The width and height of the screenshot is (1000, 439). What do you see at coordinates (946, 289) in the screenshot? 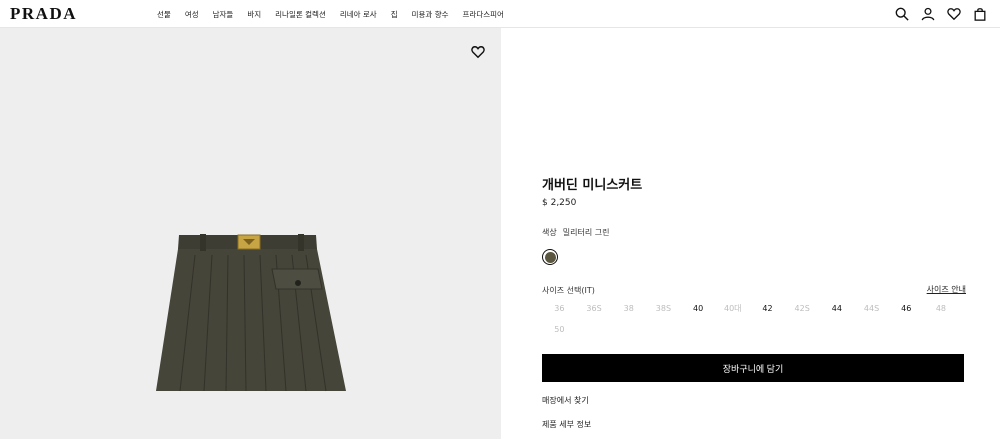
I see `size-guide-link: 사이즈 안내` at bounding box center [946, 289].